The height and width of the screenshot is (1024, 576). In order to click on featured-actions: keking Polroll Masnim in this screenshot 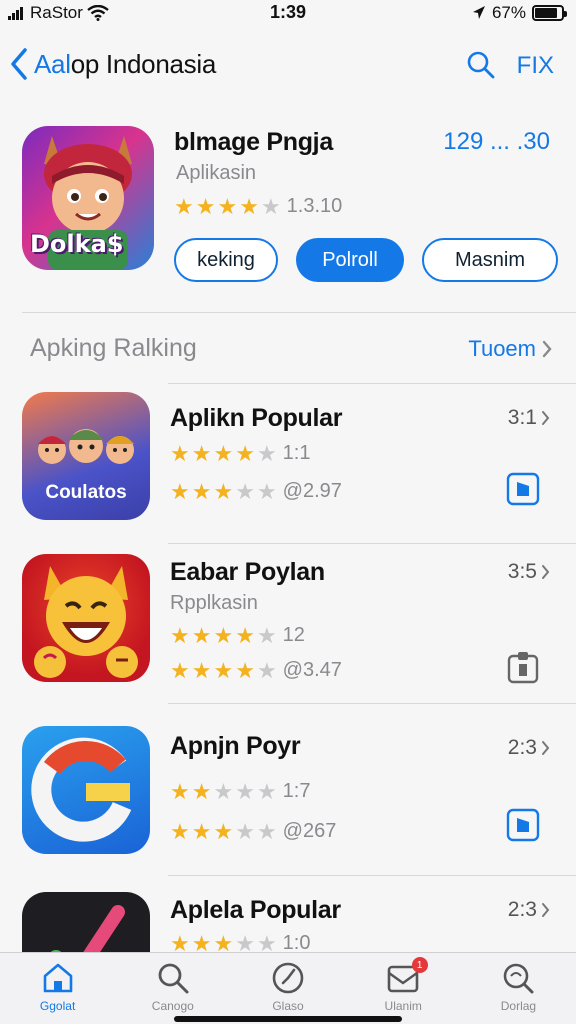, I will do `click(366, 260)`.